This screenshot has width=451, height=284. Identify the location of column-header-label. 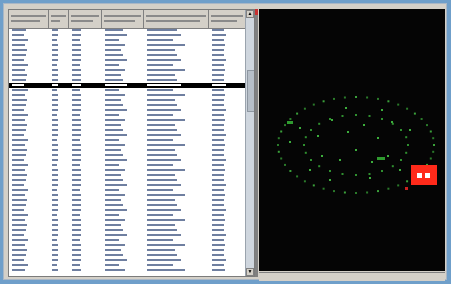
(119, 21).